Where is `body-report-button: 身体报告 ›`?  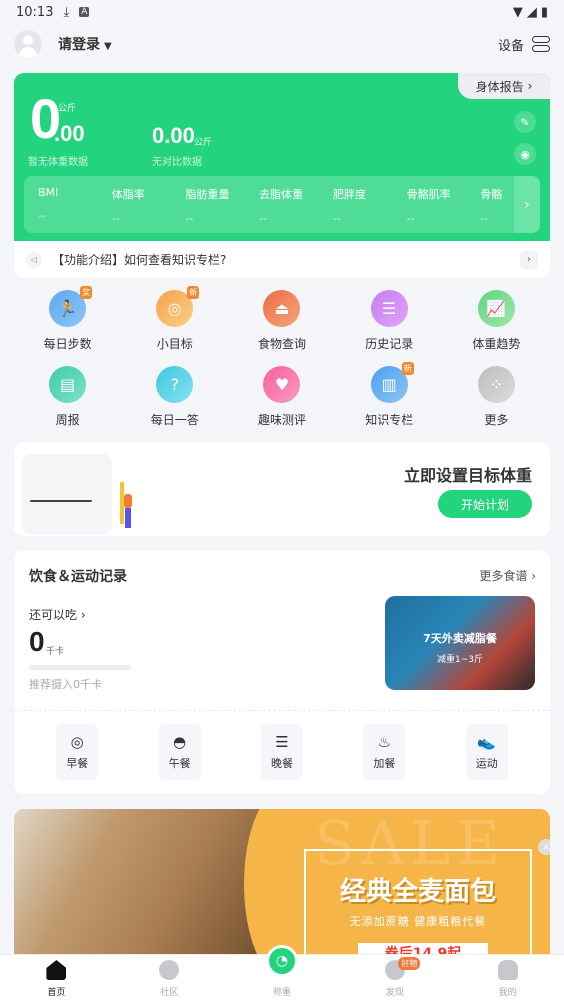 body-report-button: 身体报告 › is located at coordinates (504, 86).